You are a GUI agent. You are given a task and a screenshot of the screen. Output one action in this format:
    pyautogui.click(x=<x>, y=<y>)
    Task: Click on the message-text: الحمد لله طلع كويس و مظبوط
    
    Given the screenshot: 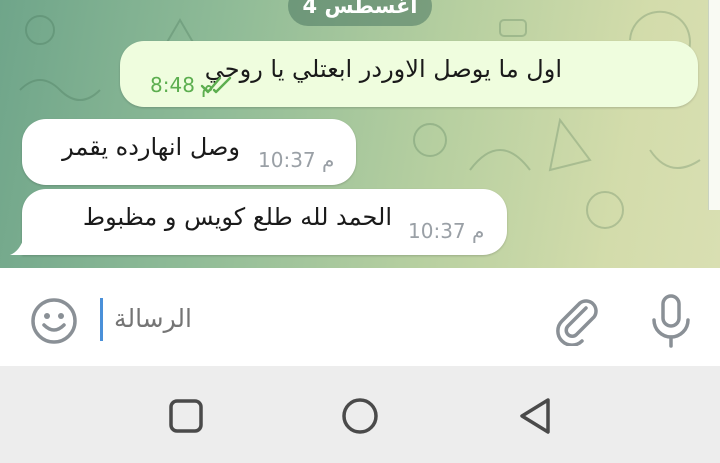 What is the action you would take?
    pyautogui.click(x=237, y=217)
    